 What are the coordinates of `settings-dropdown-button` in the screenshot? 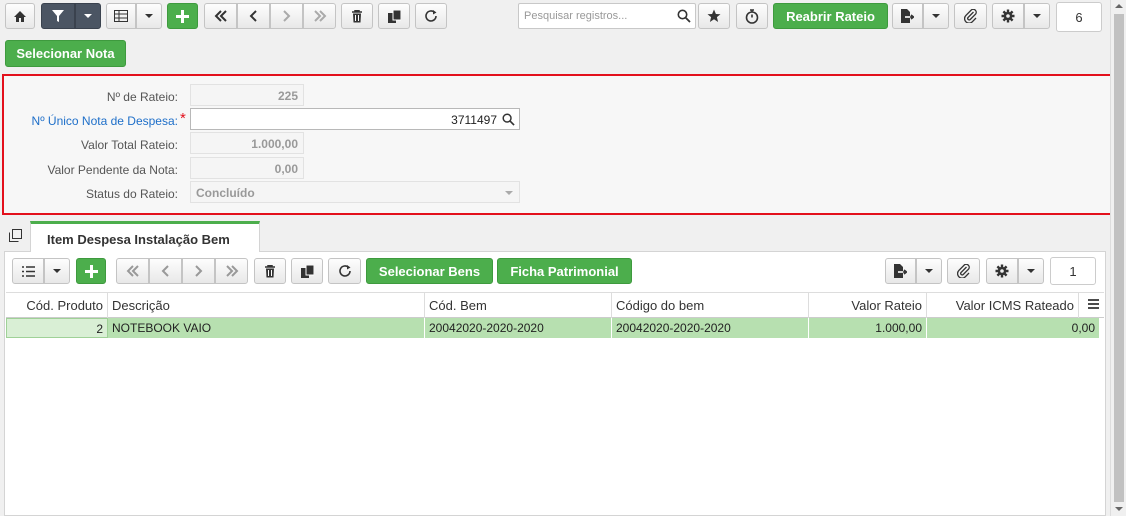 It's located at (1037, 16).